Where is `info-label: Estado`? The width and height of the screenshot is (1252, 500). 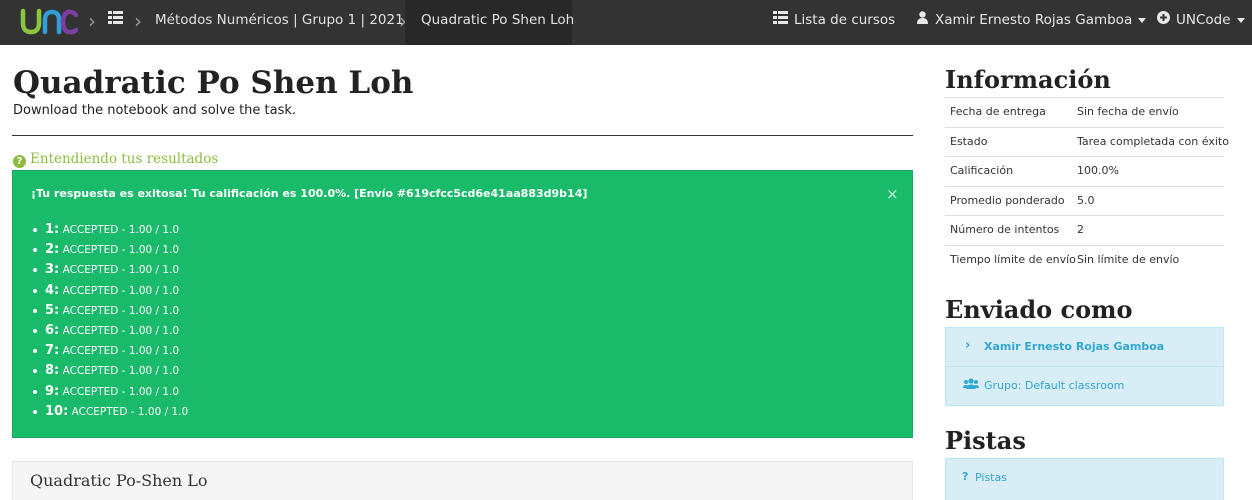 info-label: Estado is located at coordinates (969, 141).